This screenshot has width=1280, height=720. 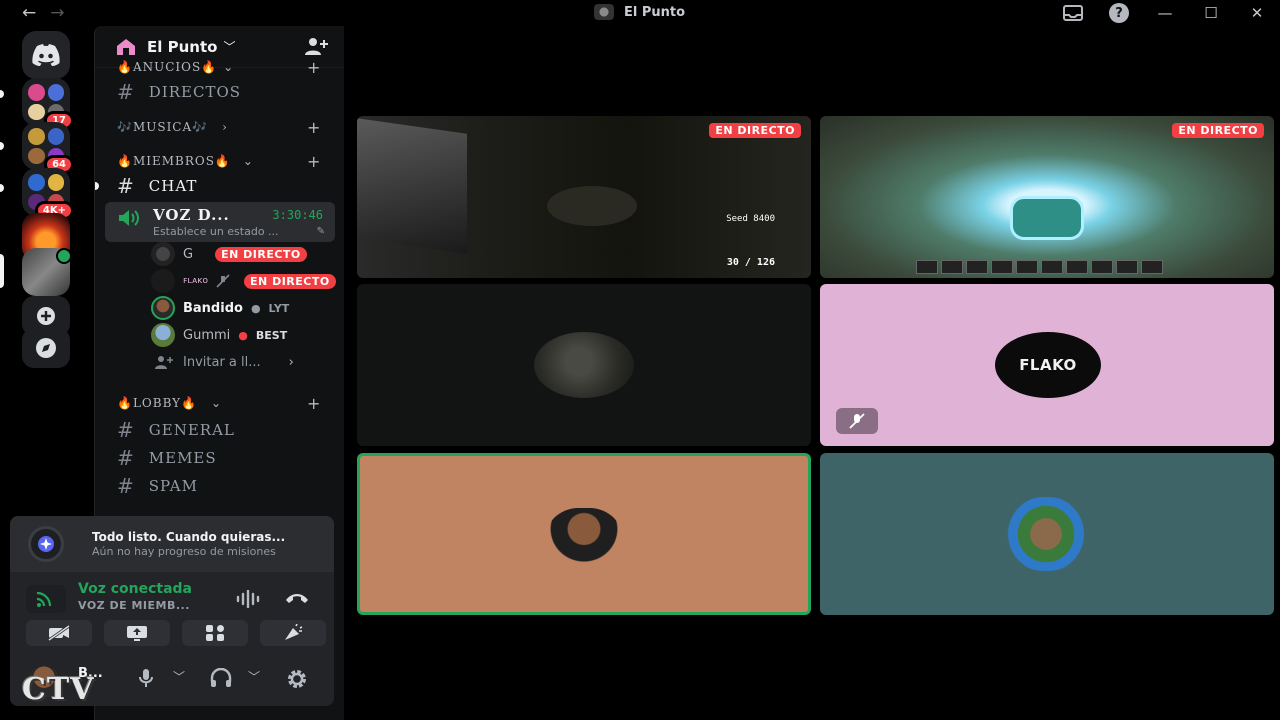 I want to click on voice-user: Gummi ● BEST, so click(x=219, y=335).